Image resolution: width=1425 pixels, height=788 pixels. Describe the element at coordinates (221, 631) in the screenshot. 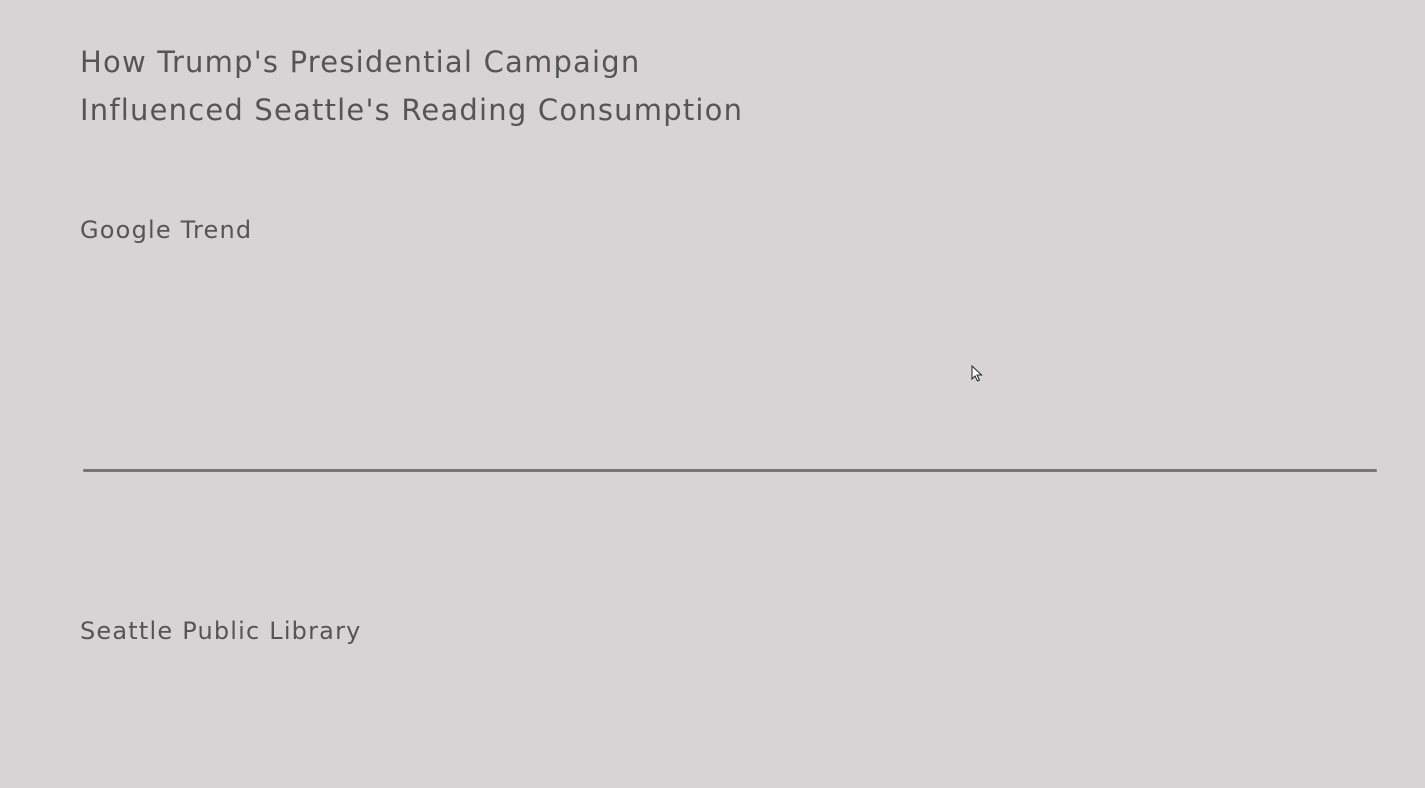

I see `seattle-public-library-label: Seattle Public Library` at that location.